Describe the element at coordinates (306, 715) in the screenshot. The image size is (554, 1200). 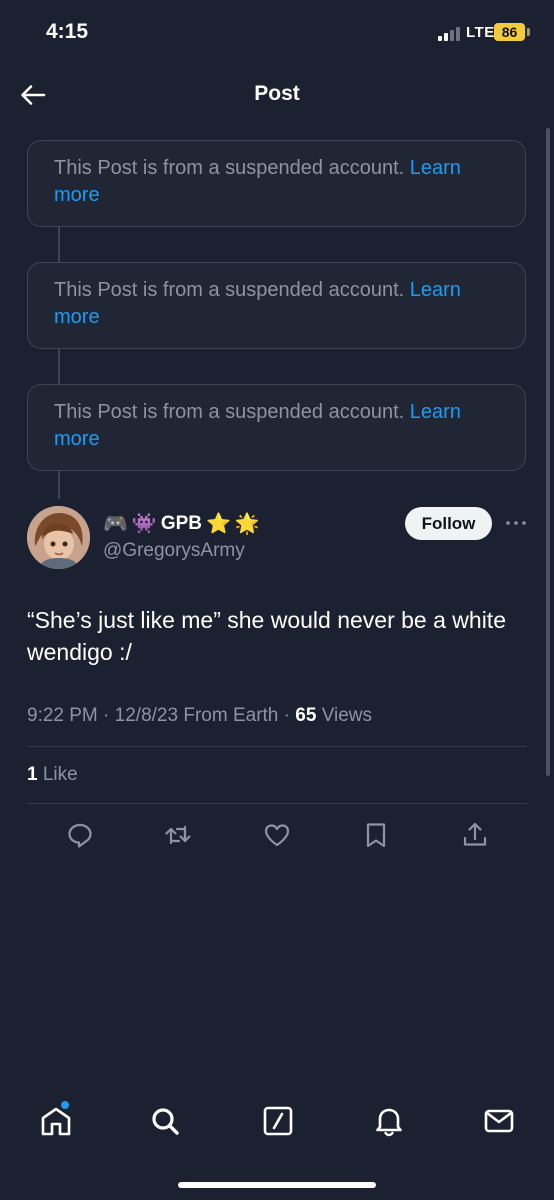
I see `views-count: 65` at that location.